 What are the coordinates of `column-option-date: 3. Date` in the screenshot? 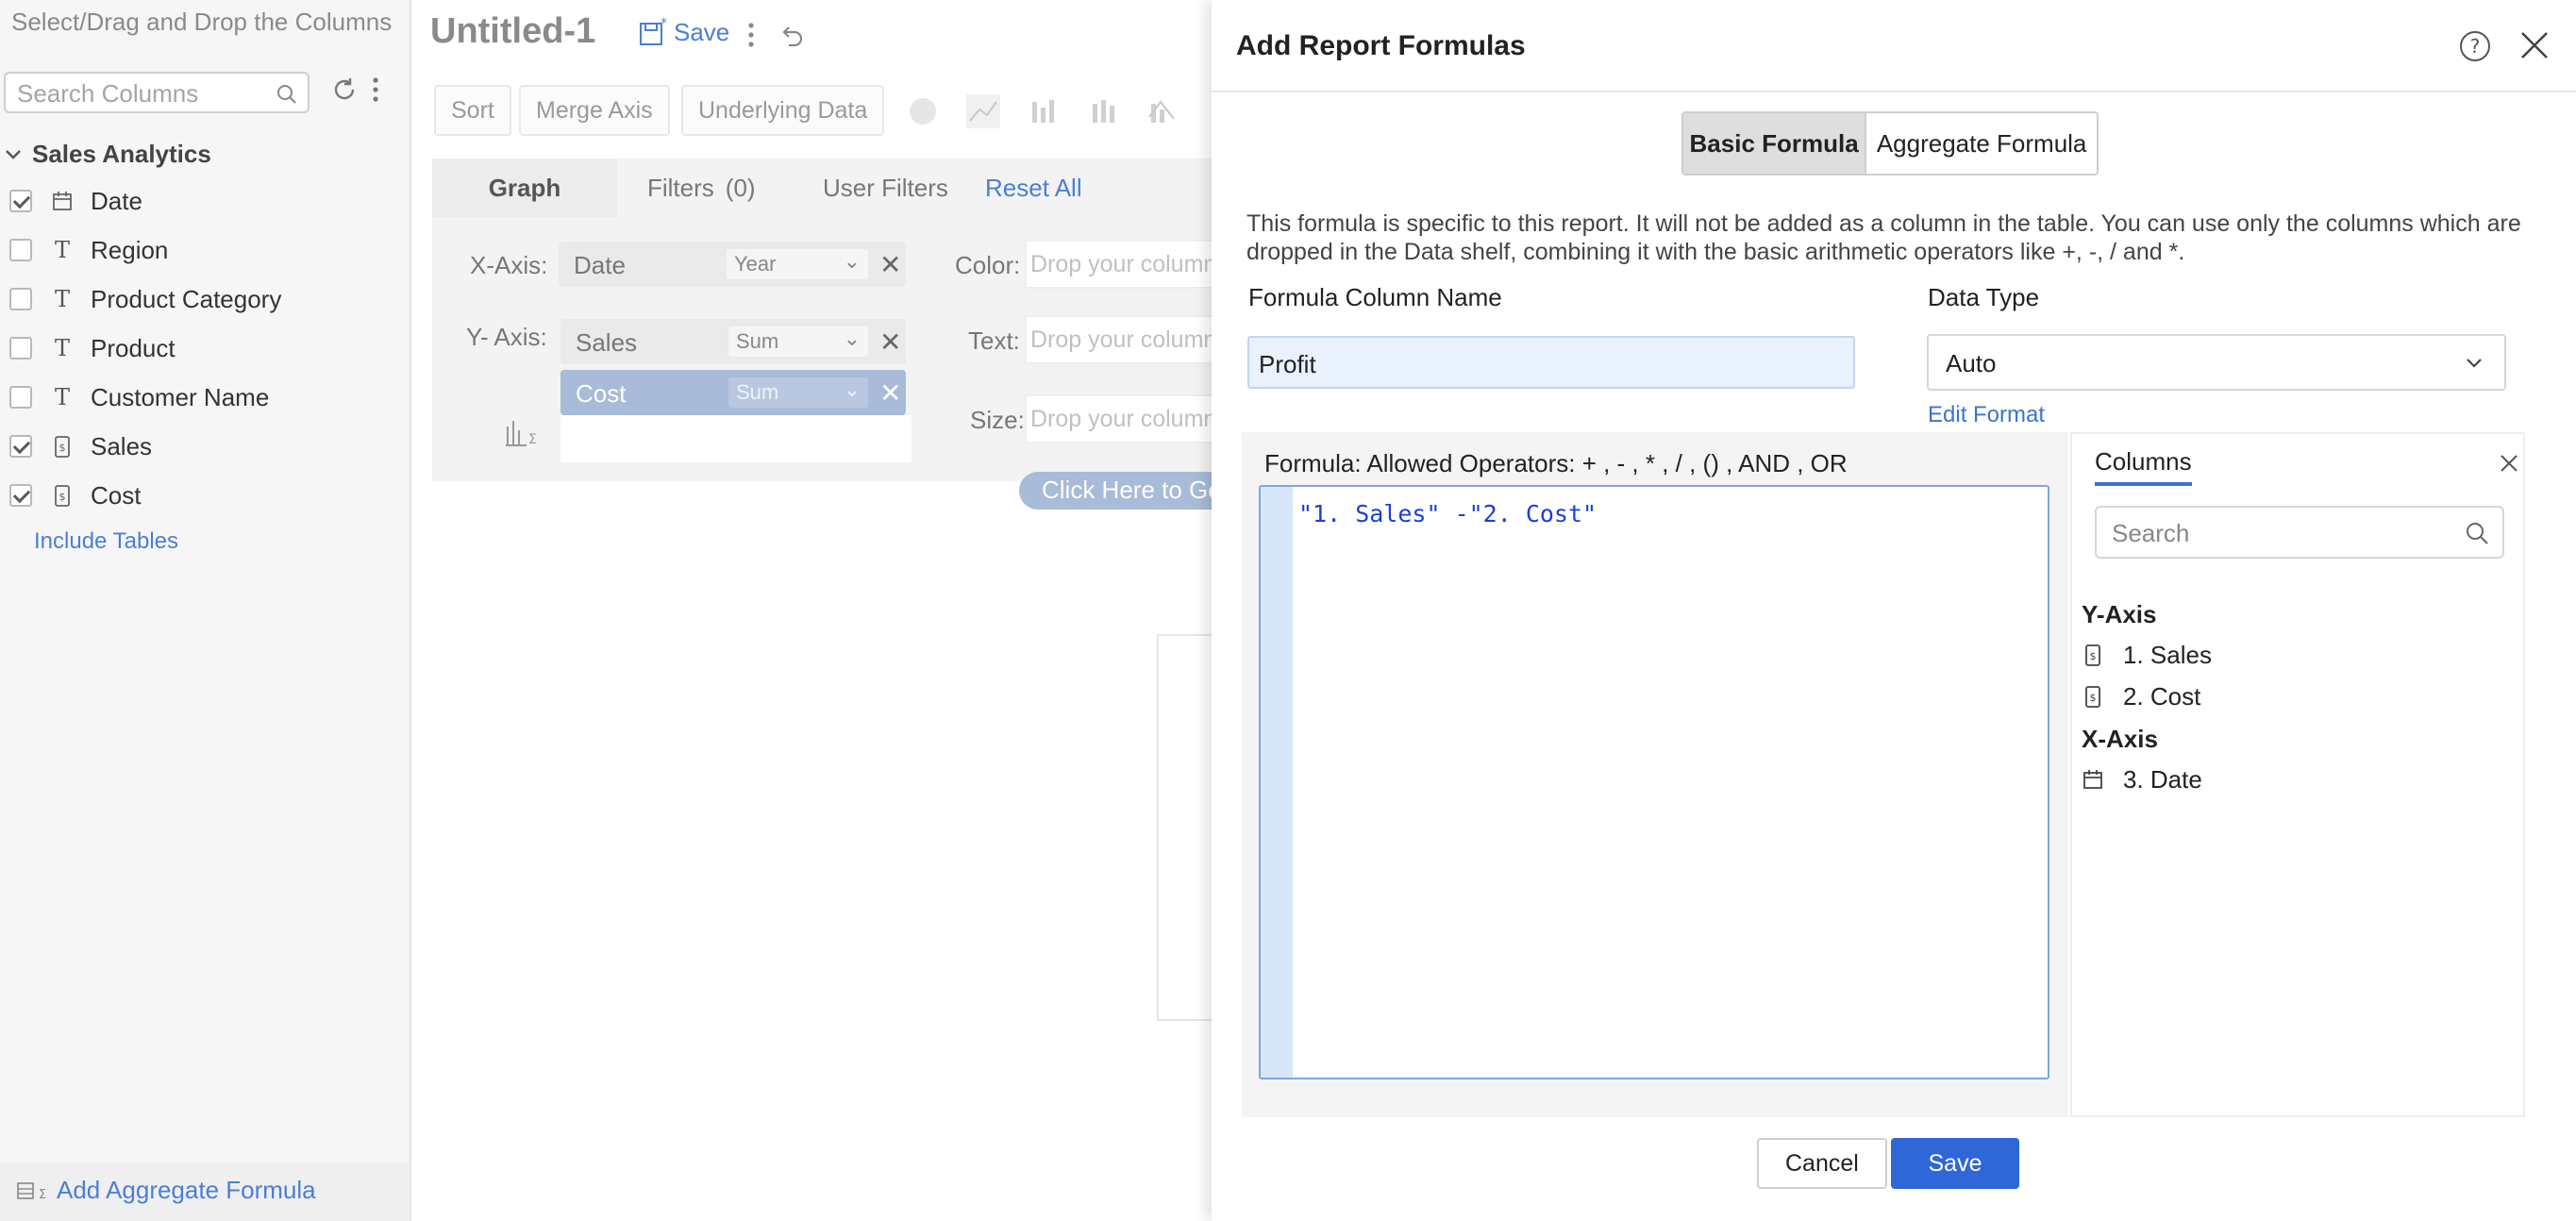 It's located at (2142, 779).